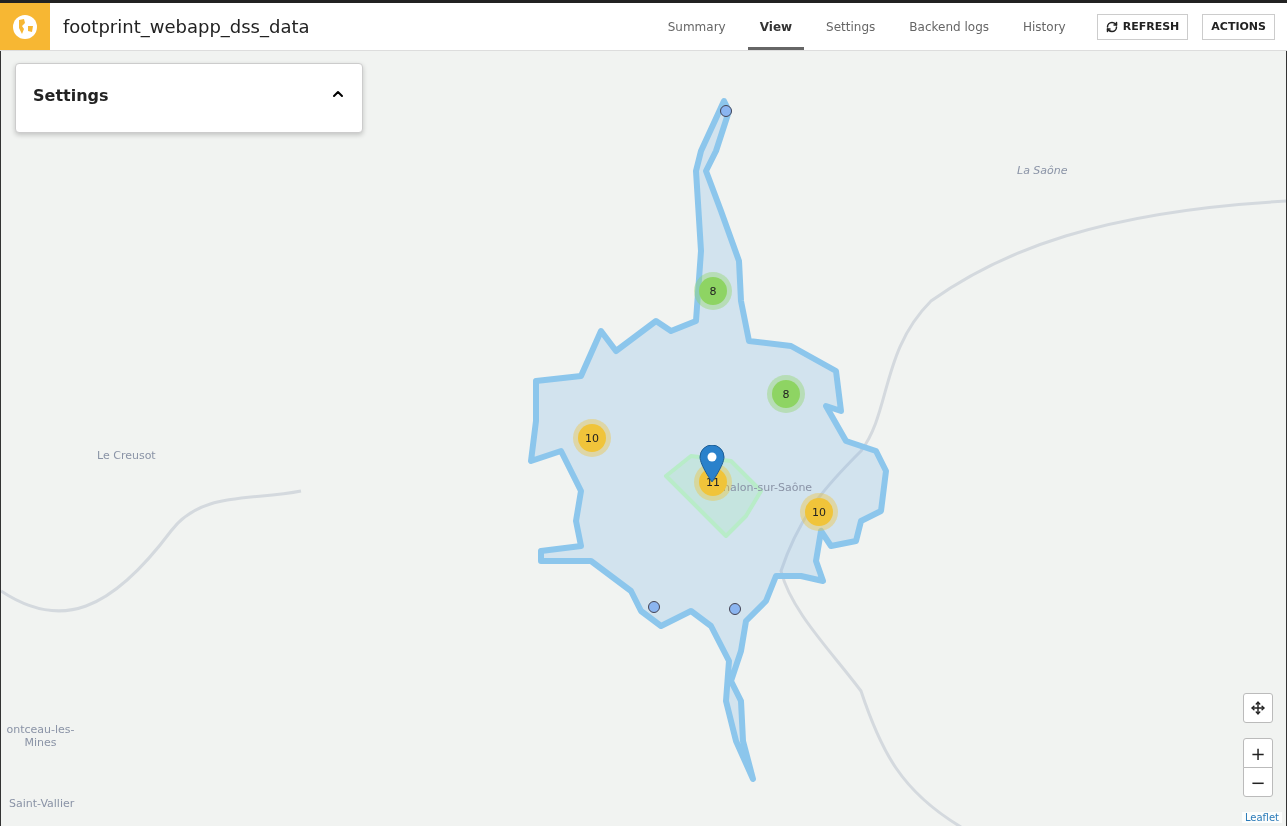 The width and height of the screenshot is (1287, 826). What do you see at coordinates (126, 456) in the screenshot?
I see `place-label: Le Creusot` at bounding box center [126, 456].